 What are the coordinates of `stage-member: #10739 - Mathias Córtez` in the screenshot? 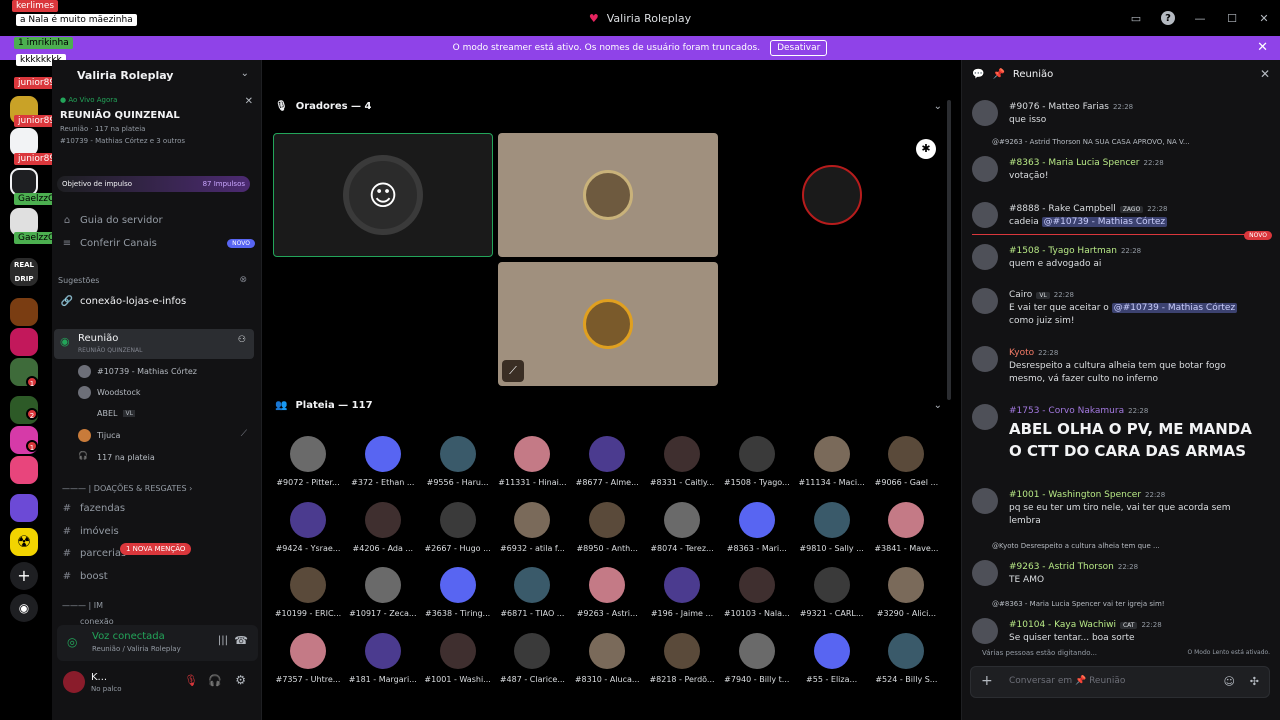 It's located at (137, 371).